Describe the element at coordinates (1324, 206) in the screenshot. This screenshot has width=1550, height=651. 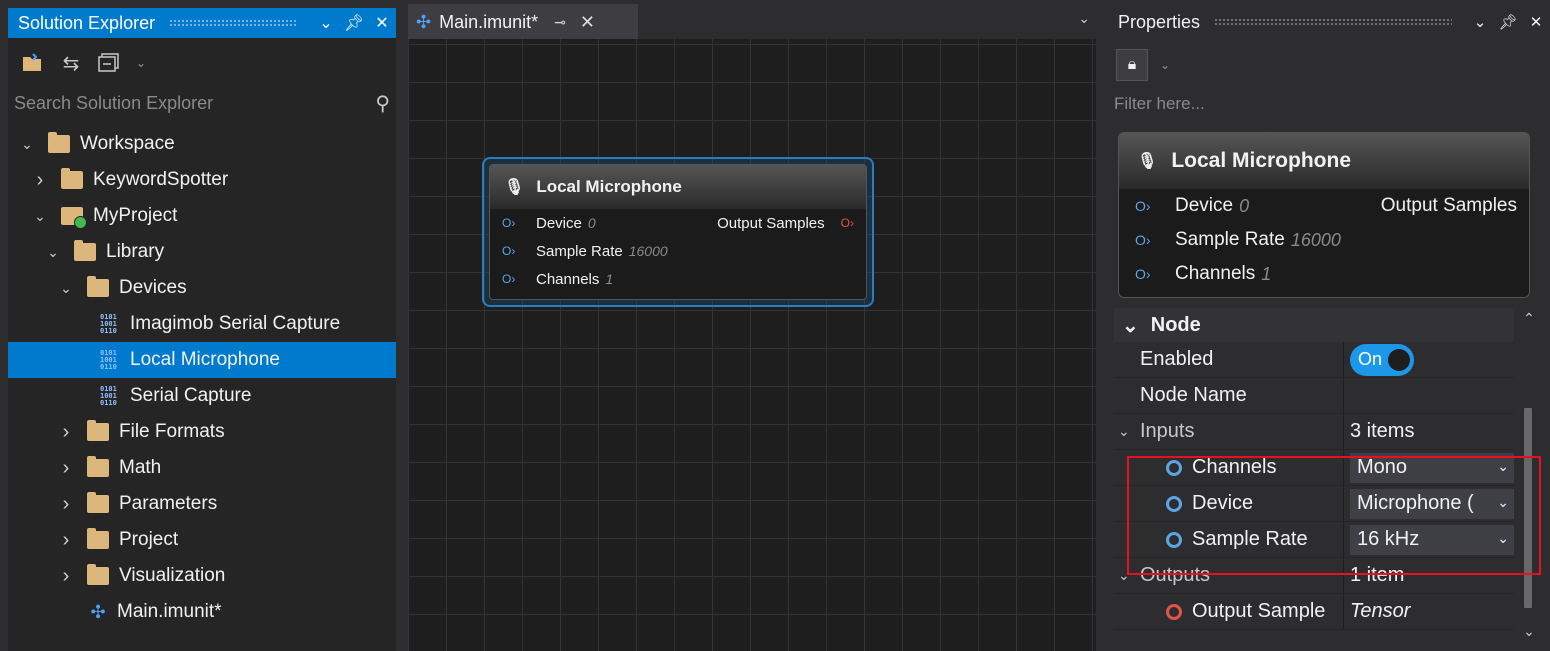
I see `card-port-device: O› Device 0 Output Samples` at that location.